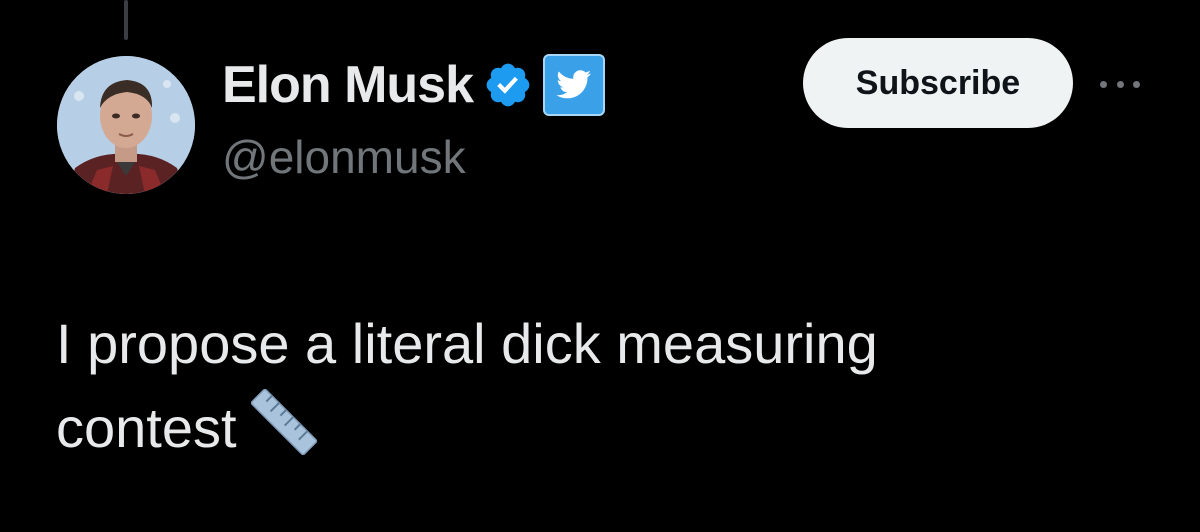 The image size is (1200, 532). What do you see at coordinates (344, 157) in the screenshot?
I see `author-handle: @elonmusk` at bounding box center [344, 157].